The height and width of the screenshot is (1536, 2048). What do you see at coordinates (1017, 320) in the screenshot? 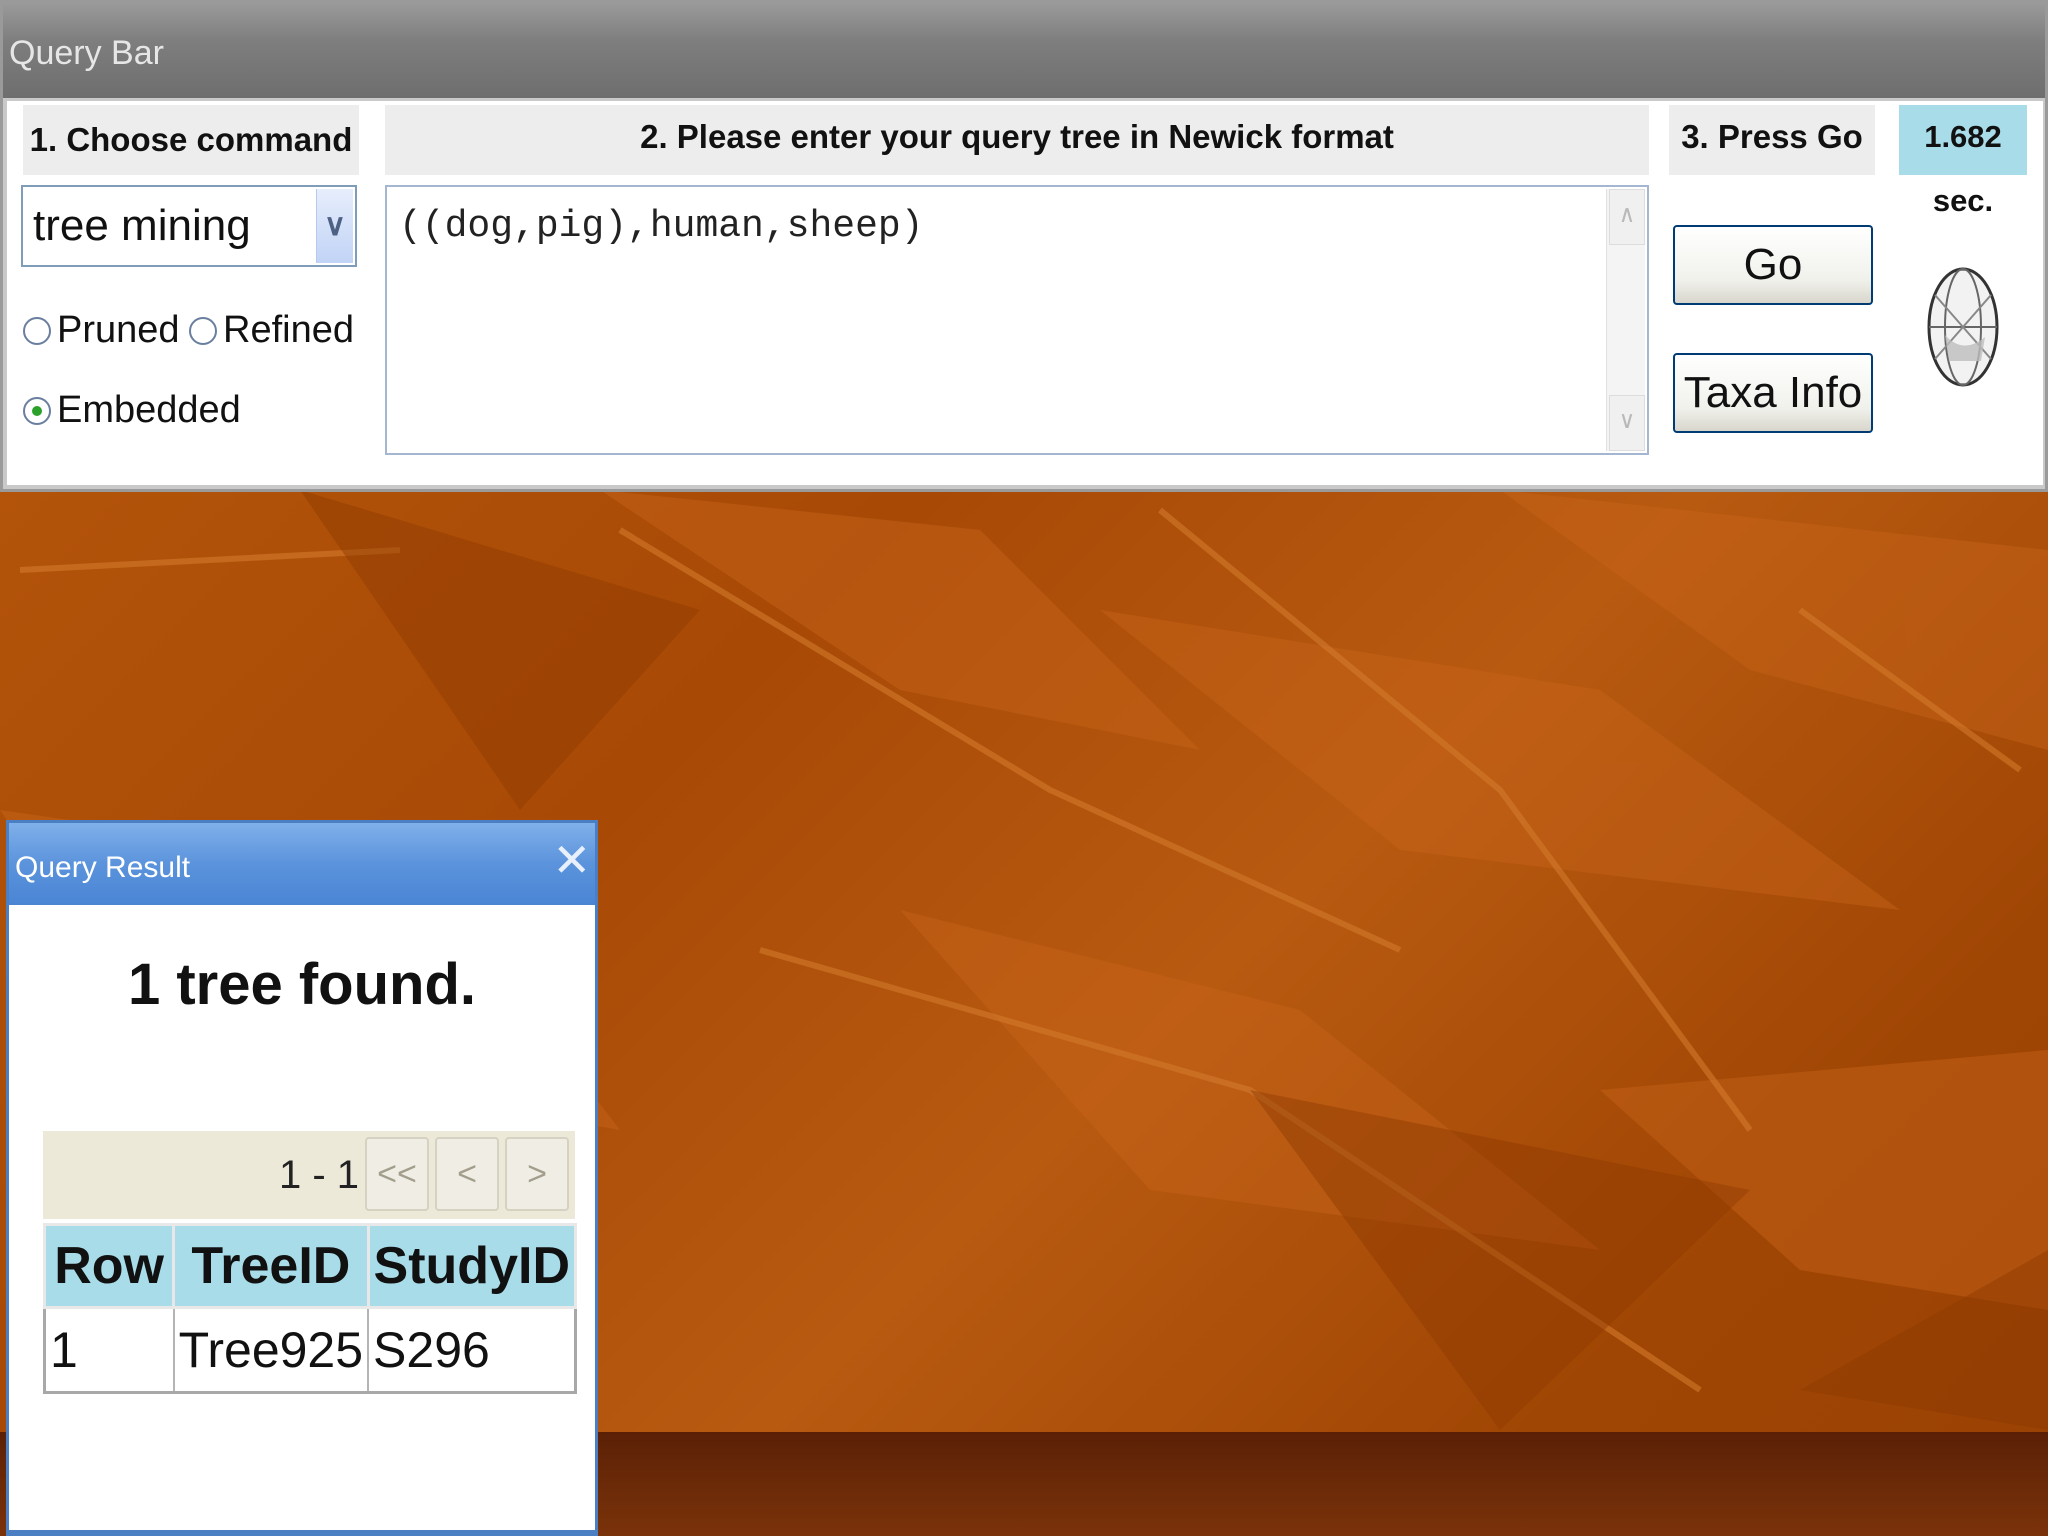
I see `query-tree-input: ((dog,pig),human,sheep) ∧ ∨` at bounding box center [1017, 320].